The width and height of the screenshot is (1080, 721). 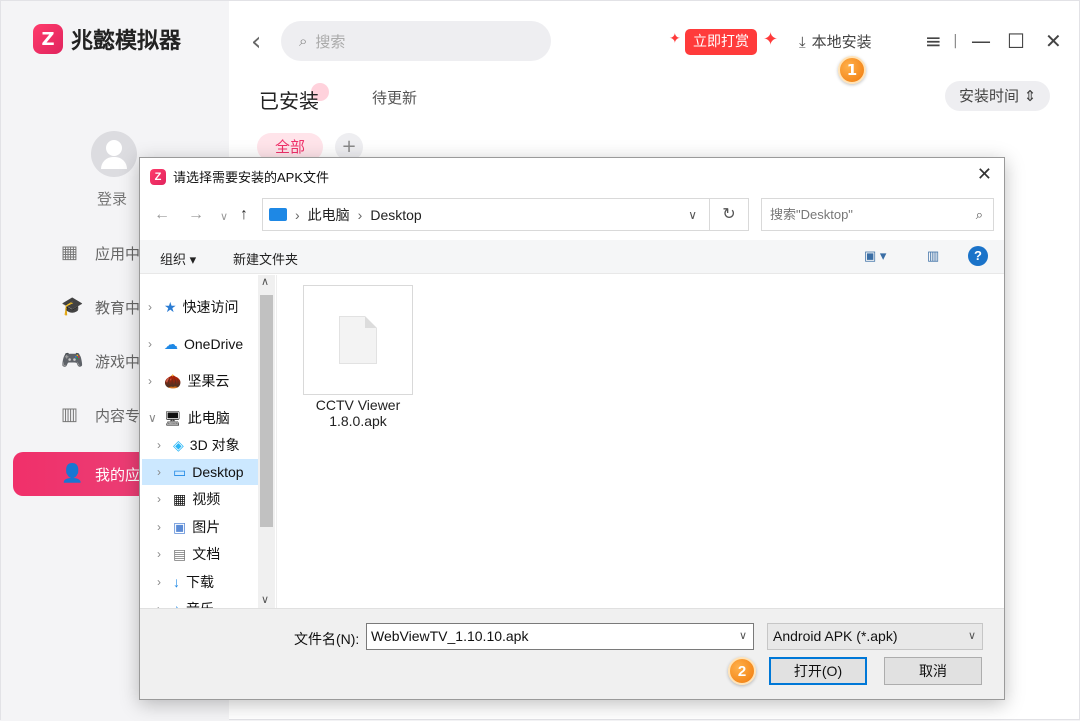 I want to click on forward-arrow-icon: →, so click(x=196, y=215).